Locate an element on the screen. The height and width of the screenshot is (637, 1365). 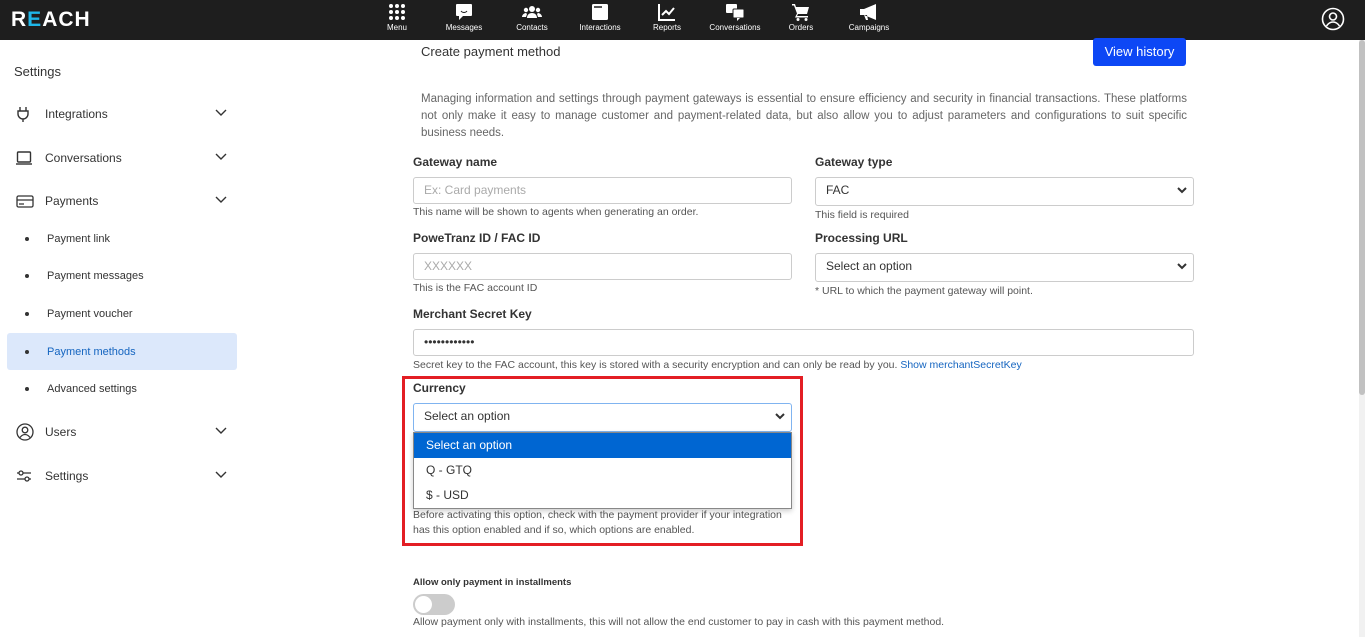
credit-card-icon is located at coordinates (26, 201).